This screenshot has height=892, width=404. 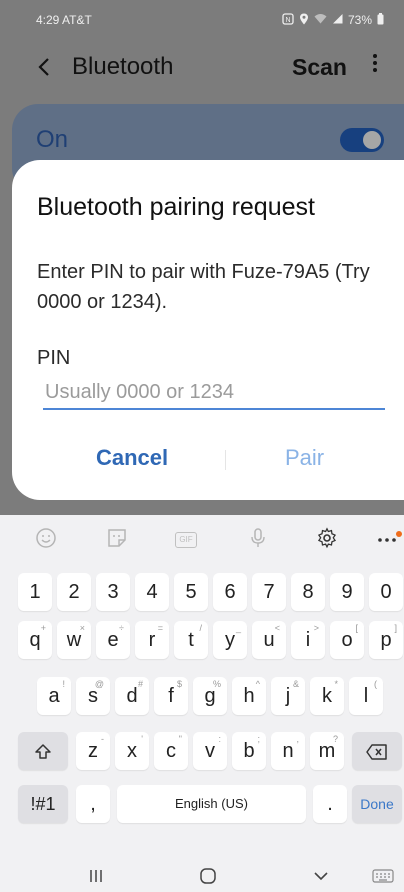 I want to click on bluetooth-switch, so click(x=362, y=140).